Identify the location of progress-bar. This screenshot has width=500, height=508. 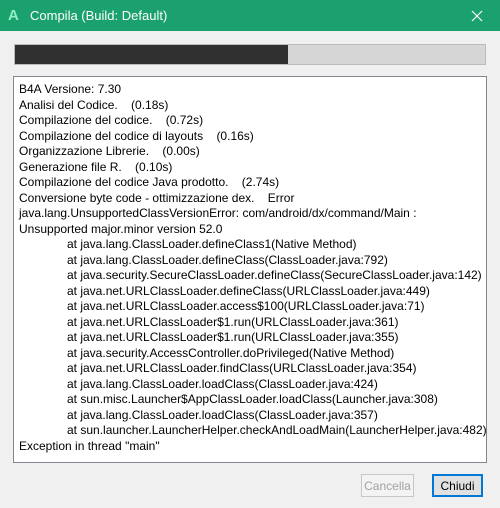
(250, 54).